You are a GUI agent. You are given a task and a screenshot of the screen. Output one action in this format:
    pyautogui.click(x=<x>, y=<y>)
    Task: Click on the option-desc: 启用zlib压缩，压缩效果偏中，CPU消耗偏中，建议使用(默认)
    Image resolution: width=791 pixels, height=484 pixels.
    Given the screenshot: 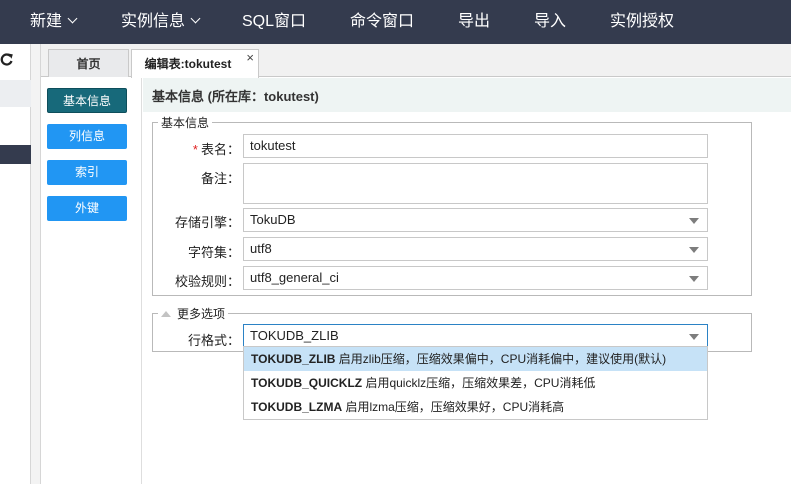 What is the action you would take?
    pyautogui.click(x=501, y=359)
    